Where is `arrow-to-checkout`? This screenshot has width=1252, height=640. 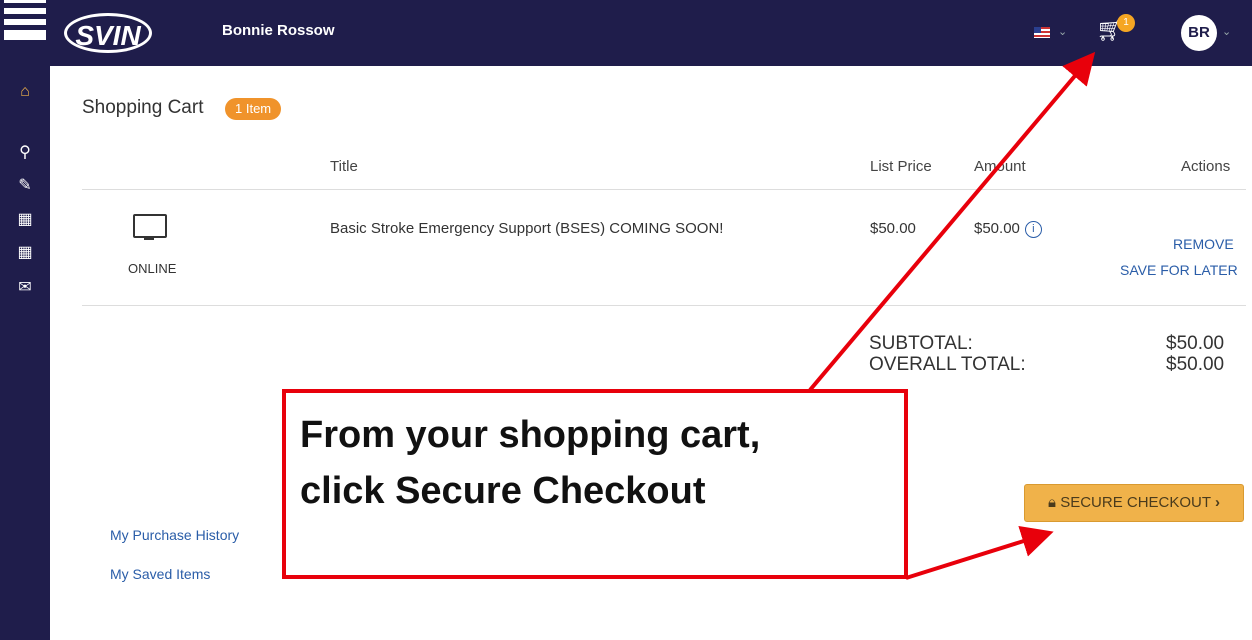
arrow-to-checkout is located at coordinates (979, 552).